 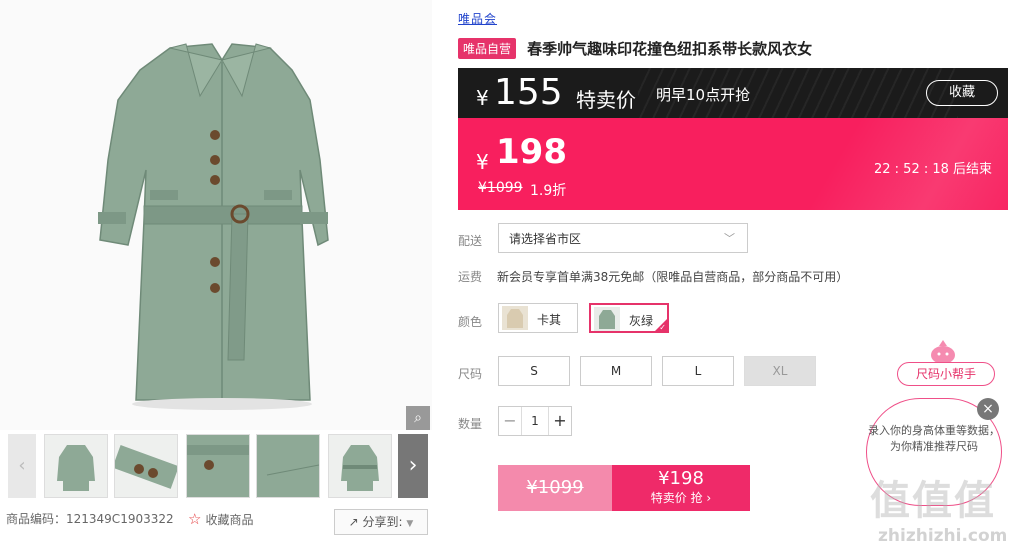 What do you see at coordinates (528, 92) in the screenshot?
I see `presale-price: 155` at bounding box center [528, 92].